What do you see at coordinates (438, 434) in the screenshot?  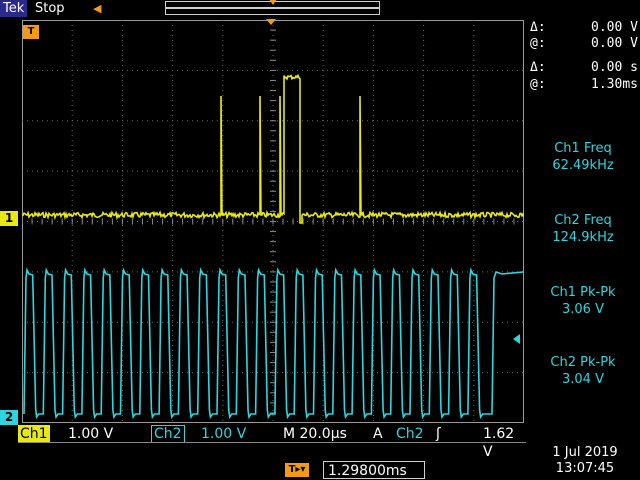 I see `rising-edge-icon: ʃ` at bounding box center [438, 434].